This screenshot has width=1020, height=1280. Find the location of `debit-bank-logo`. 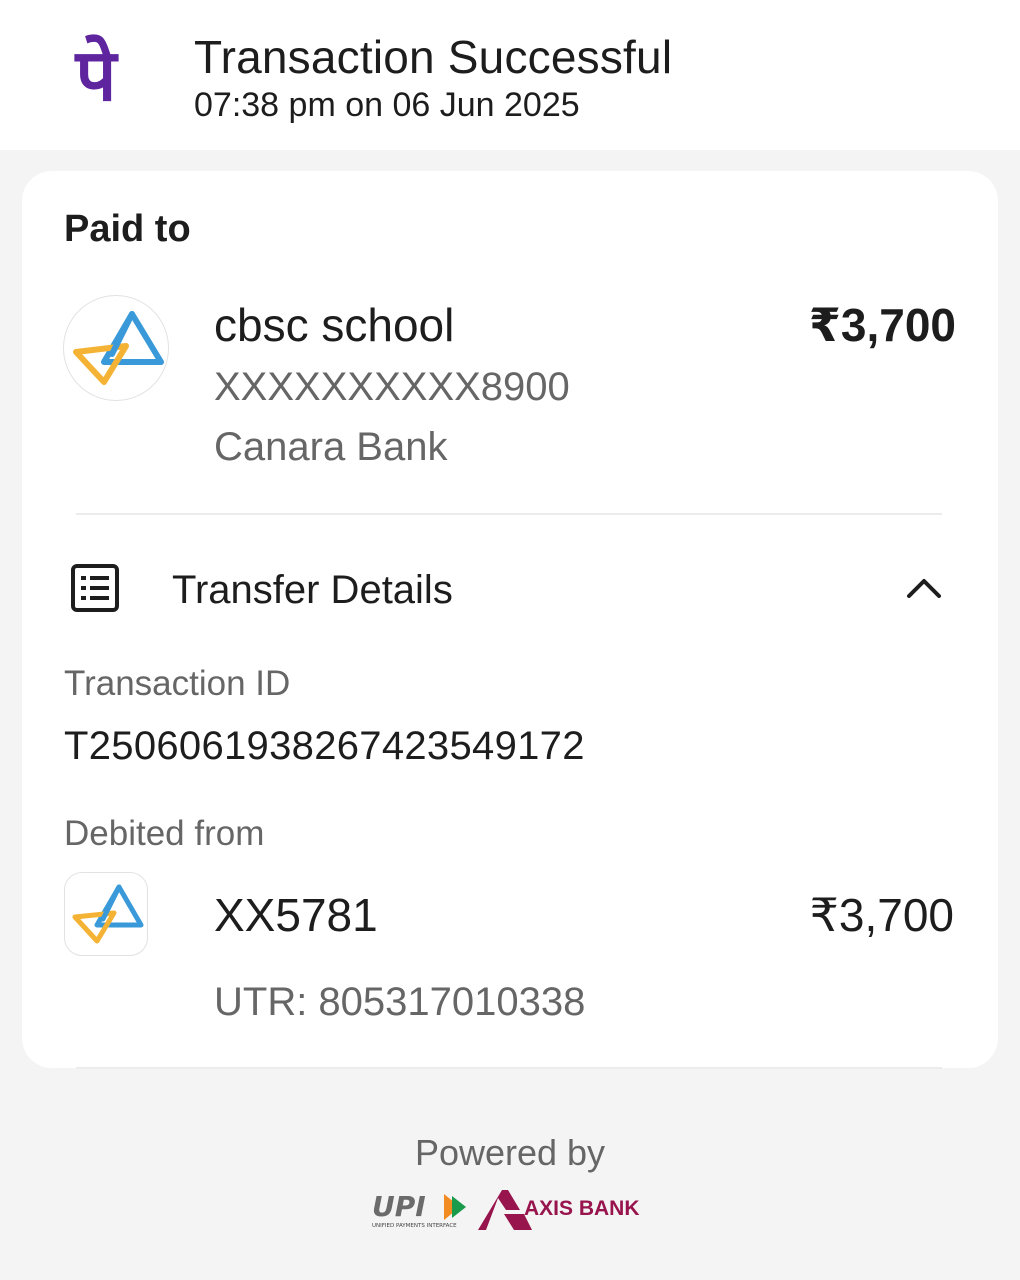

debit-bank-logo is located at coordinates (106, 914).